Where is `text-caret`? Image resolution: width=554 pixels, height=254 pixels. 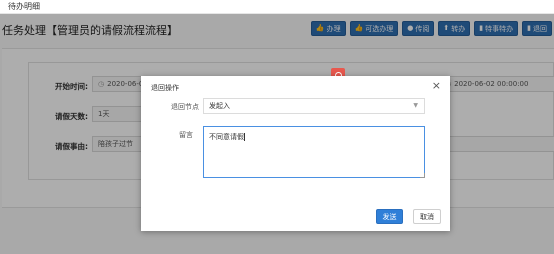 text-caret is located at coordinates (244, 137).